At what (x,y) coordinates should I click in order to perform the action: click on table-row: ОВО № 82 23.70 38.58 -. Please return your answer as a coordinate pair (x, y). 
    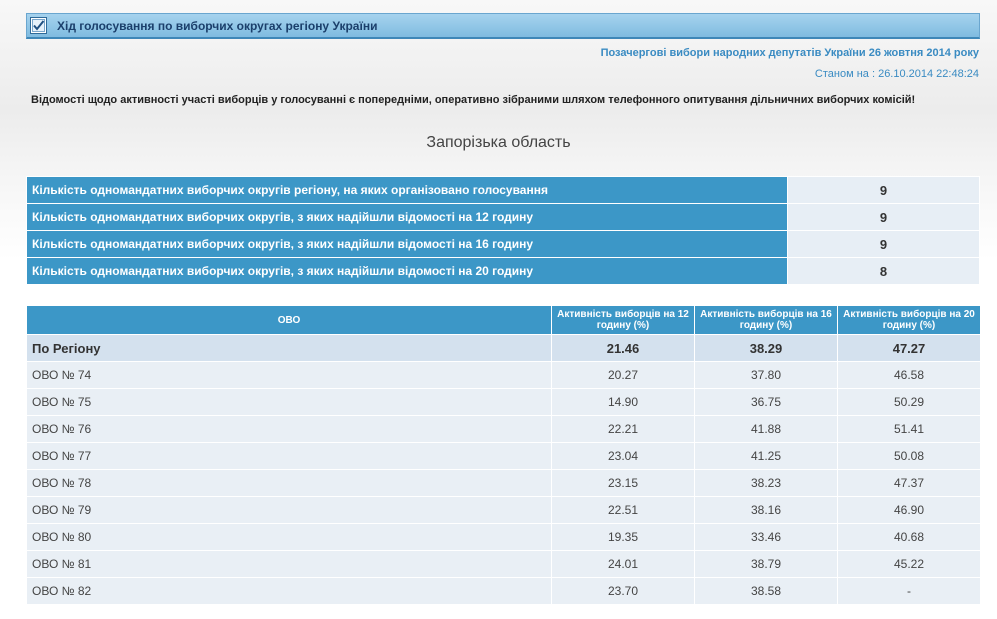
    Looking at the image, I should click on (503, 591).